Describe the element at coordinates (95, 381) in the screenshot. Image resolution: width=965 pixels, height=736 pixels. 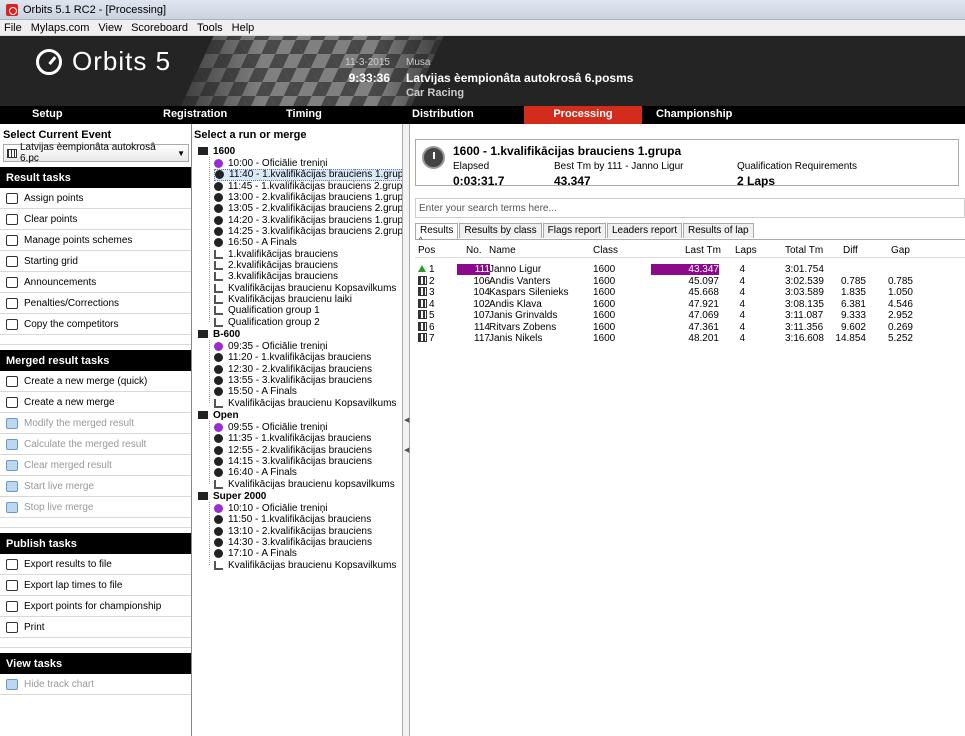
I see `create-merge-quick: Create a new merge (quick)` at that location.